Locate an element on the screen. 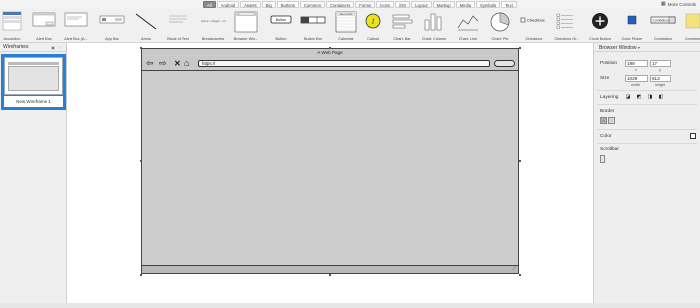  library-item-label: Callout is located at coordinates (373, 39).